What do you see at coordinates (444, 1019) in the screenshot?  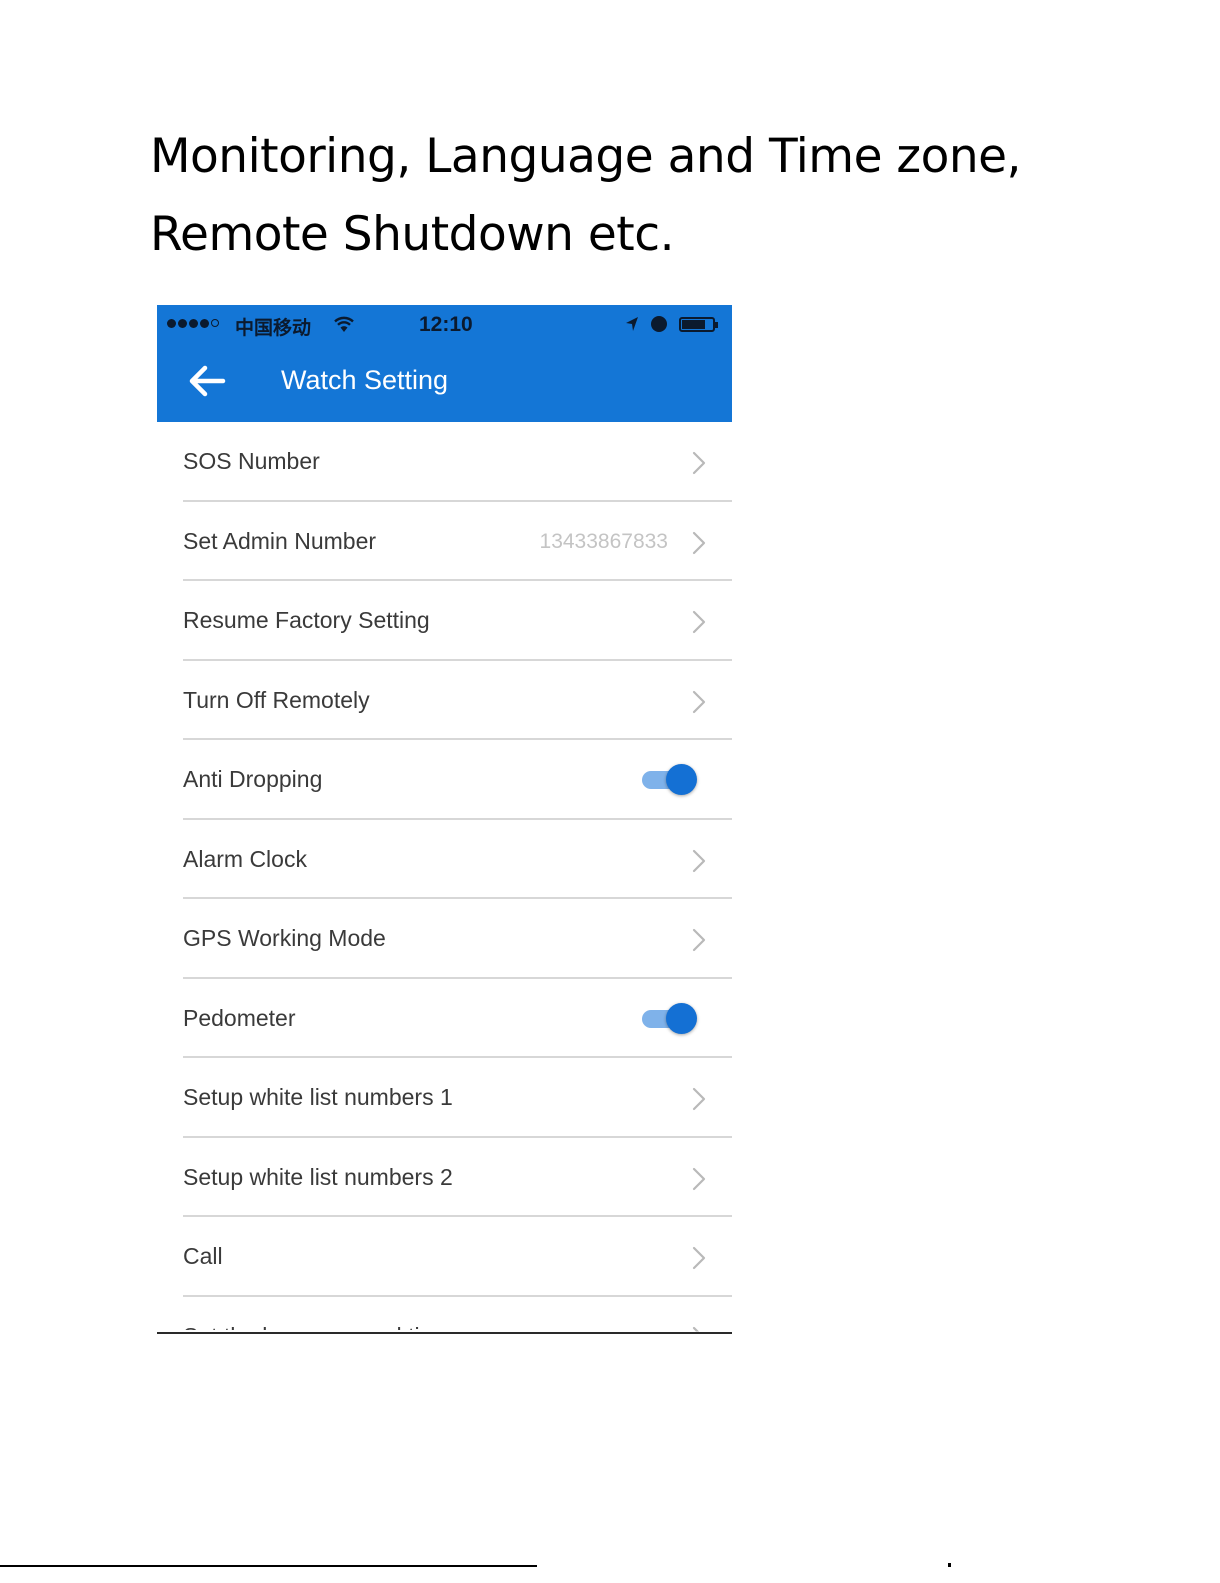 I see `setting-row-pedometer: Pedometer` at bounding box center [444, 1019].